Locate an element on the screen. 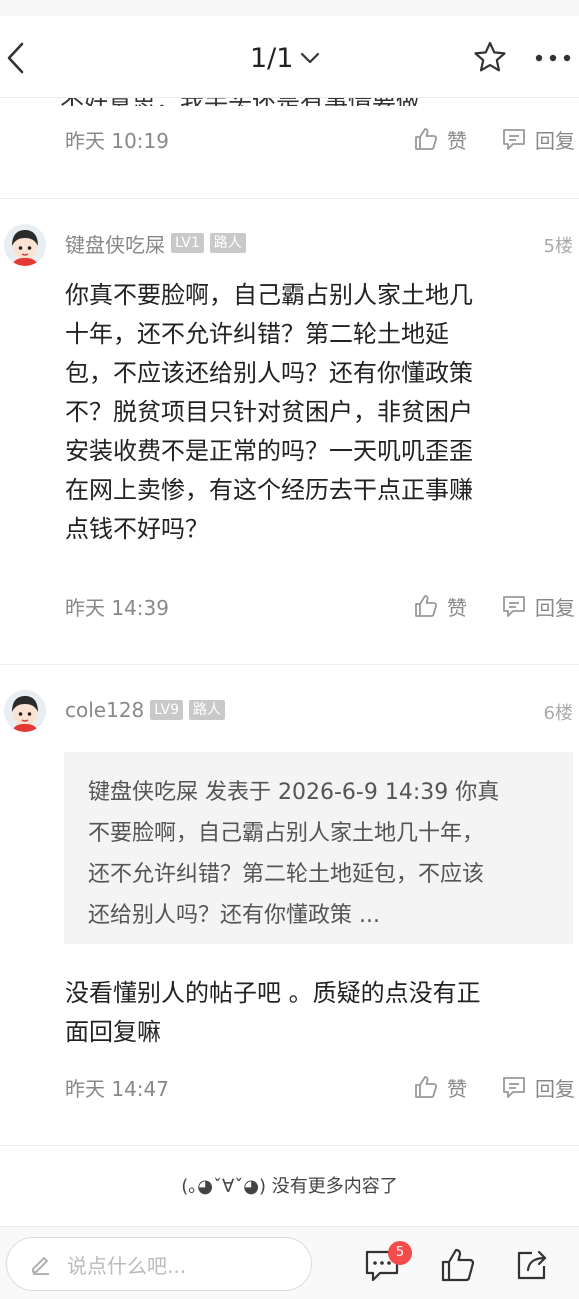 The height and width of the screenshot is (1299, 579). pencil-icon is located at coordinates (40, 1266).